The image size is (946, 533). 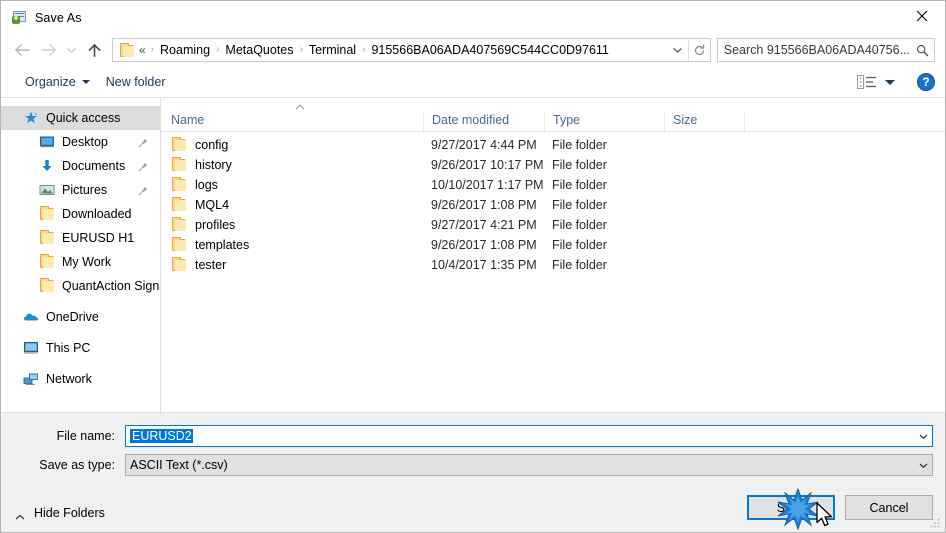 What do you see at coordinates (876, 82) in the screenshot?
I see `change-view-button` at bounding box center [876, 82].